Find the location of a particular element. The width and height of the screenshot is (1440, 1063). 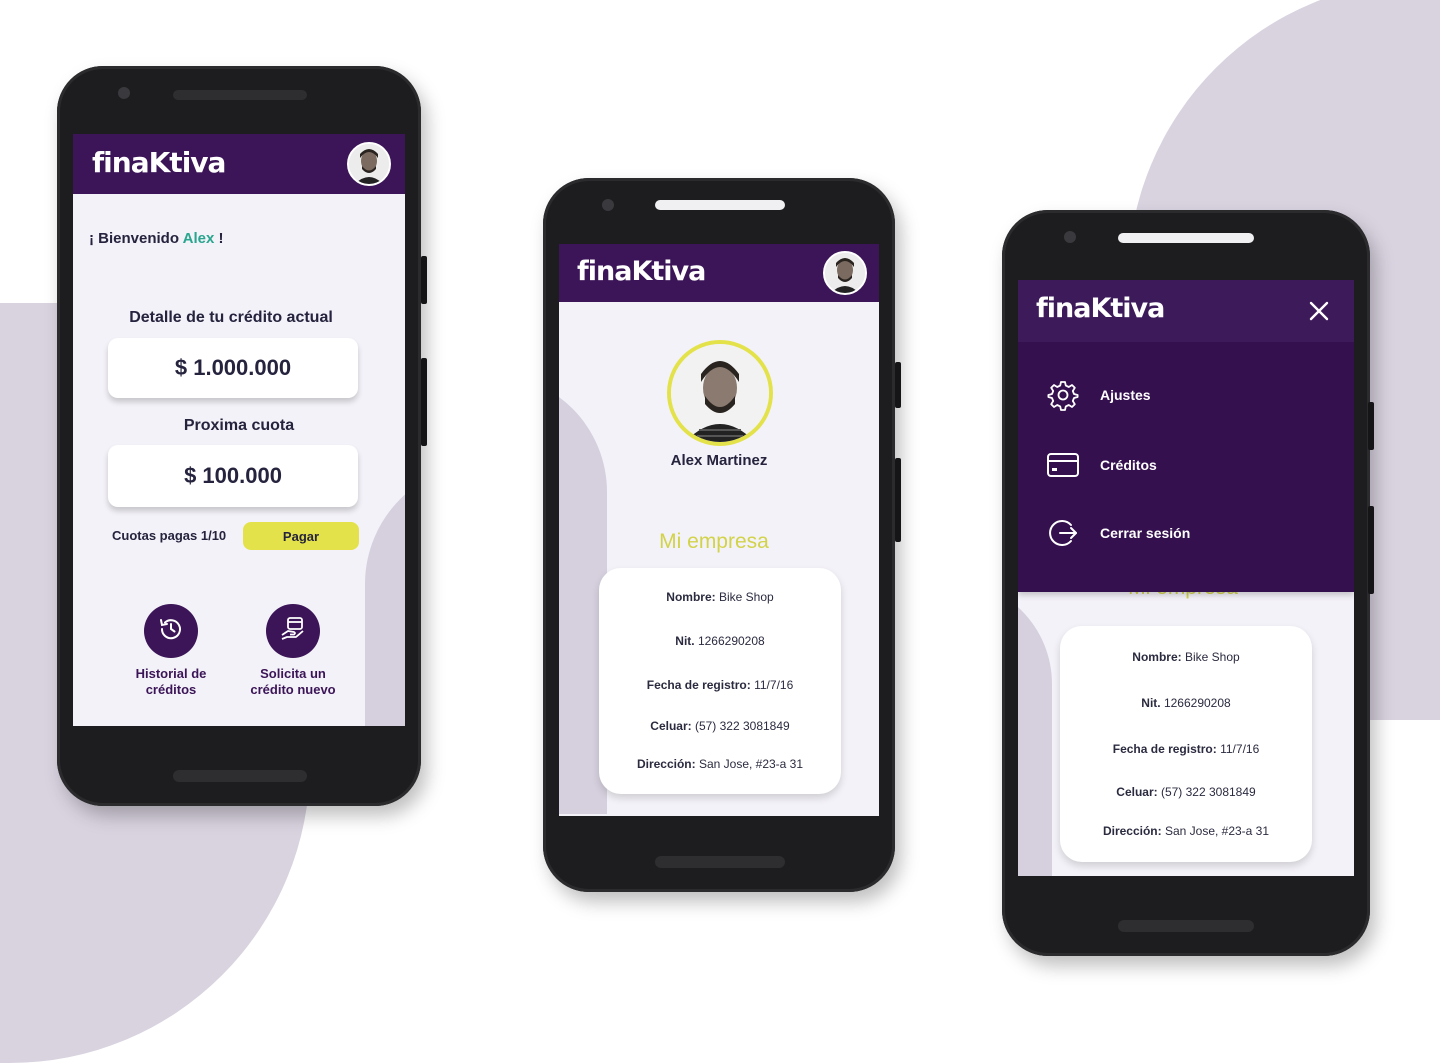

next-installment-label: Proxima cuota is located at coordinates (239, 425).